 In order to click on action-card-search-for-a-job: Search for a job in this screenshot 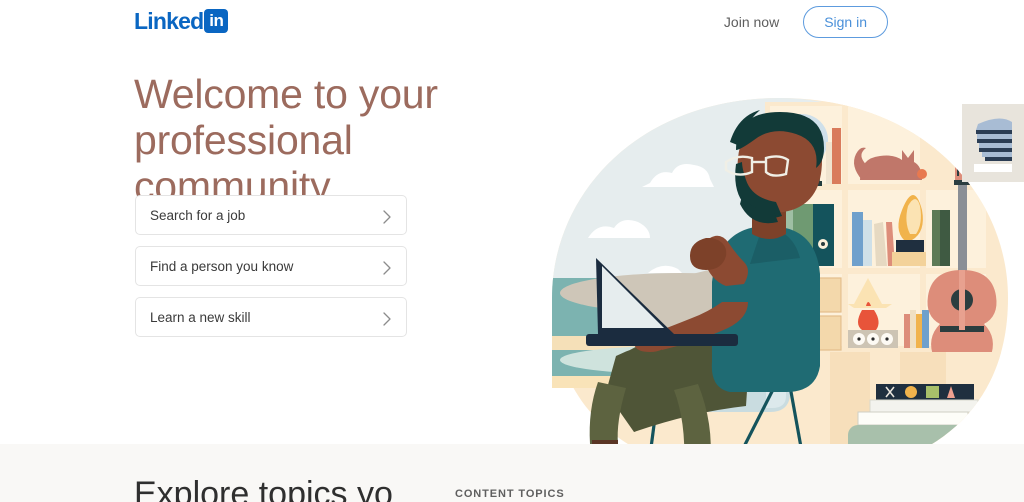, I will do `click(271, 215)`.